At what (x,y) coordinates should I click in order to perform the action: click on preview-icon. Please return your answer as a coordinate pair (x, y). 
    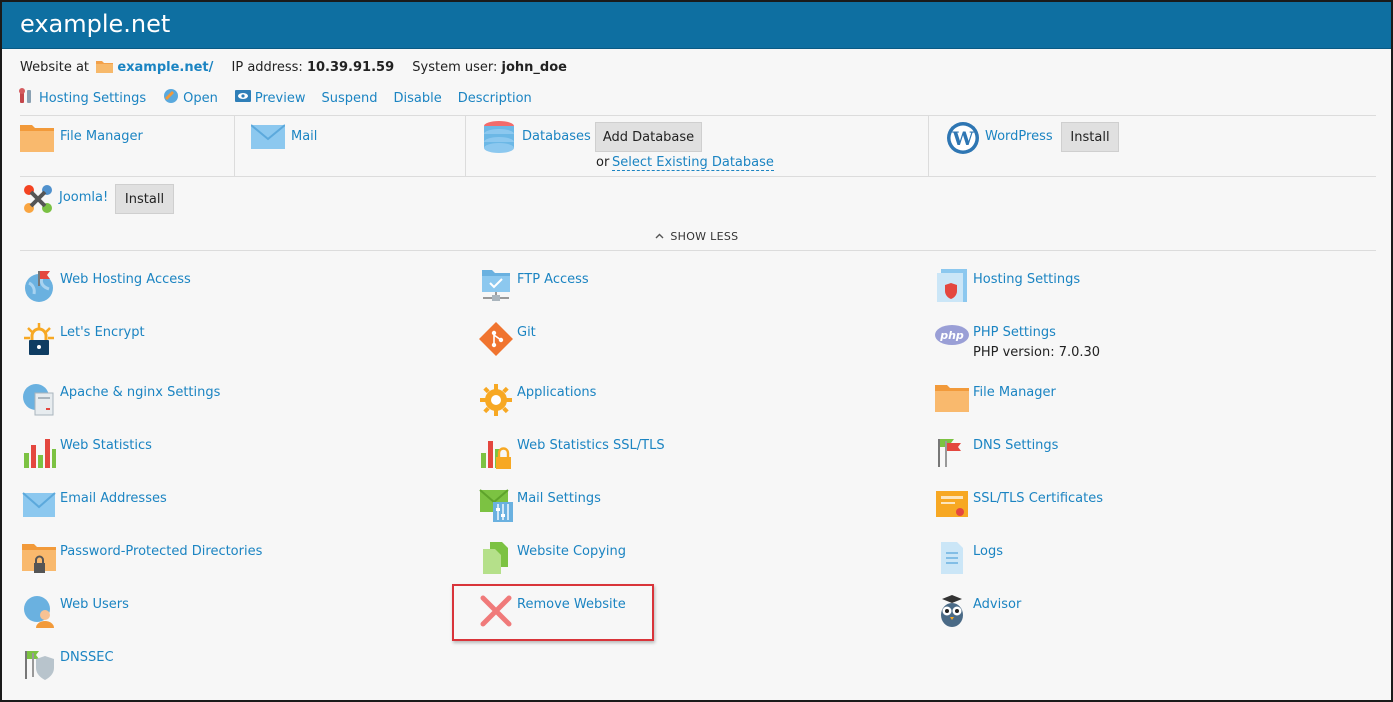
    Looking at the image, I should click on (244, 98).